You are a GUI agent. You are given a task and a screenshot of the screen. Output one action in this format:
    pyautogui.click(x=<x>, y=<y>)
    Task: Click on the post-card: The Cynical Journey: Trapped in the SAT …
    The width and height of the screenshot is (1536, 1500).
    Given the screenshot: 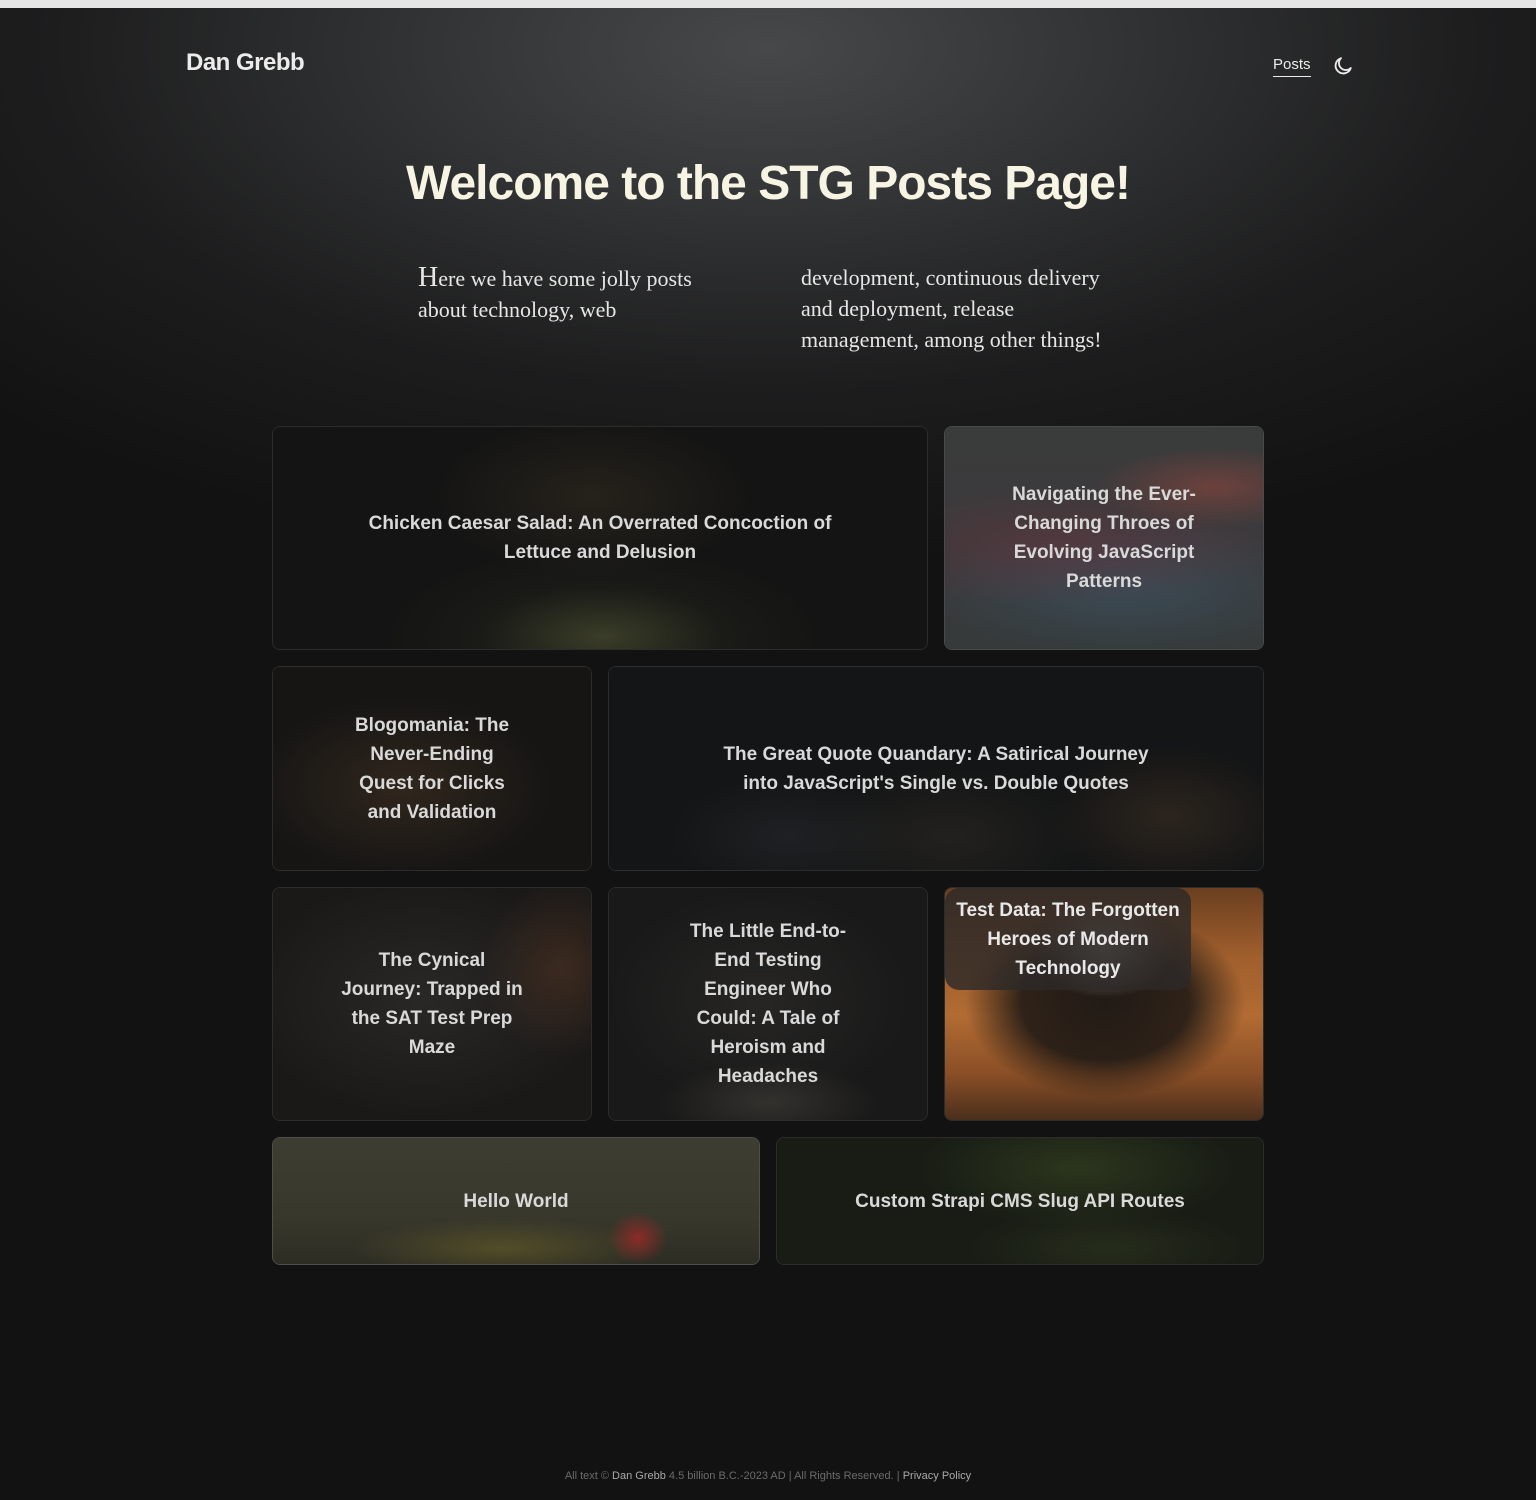 What is the action you would take?
    pyautogui.click(x=432, y=1004)
    